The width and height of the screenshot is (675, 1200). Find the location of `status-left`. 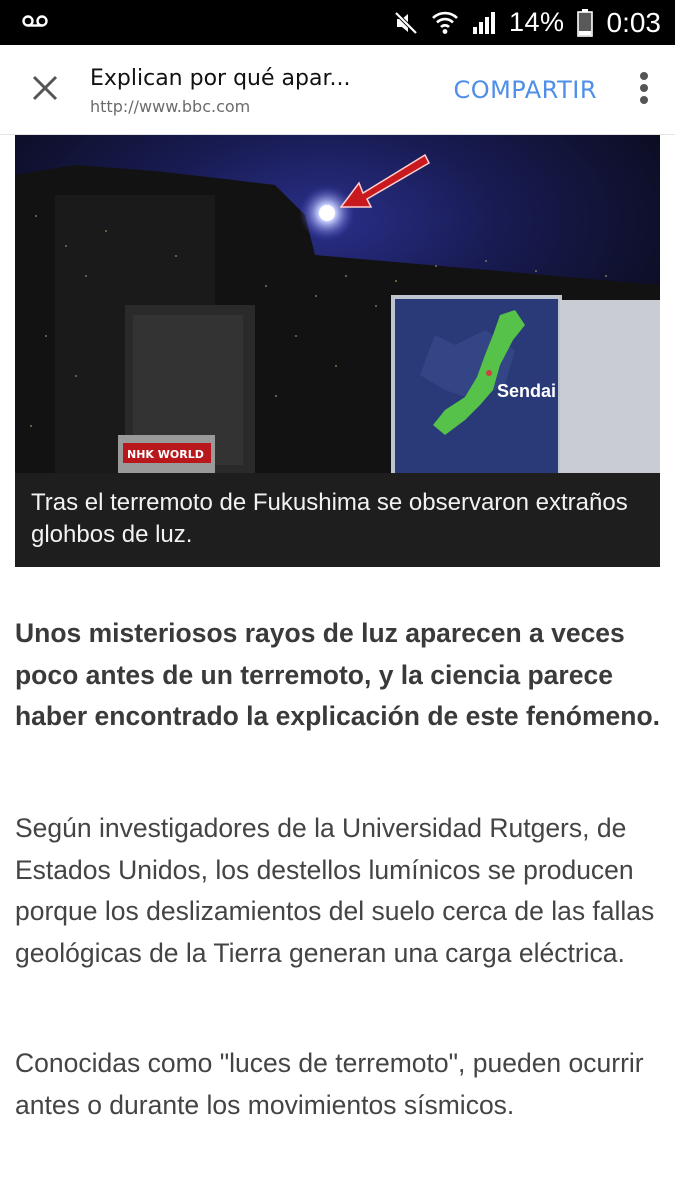

status-left is located at coordinates (35, 22).